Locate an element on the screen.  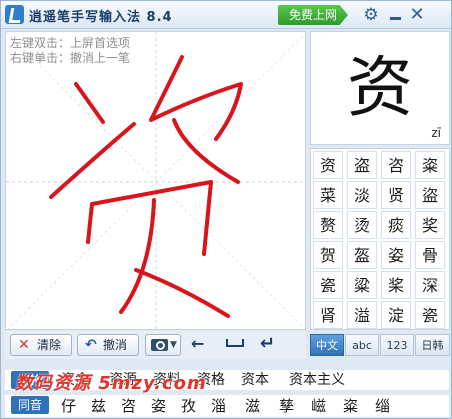
clear-label: 清除 is located at coordinates (49, 345).